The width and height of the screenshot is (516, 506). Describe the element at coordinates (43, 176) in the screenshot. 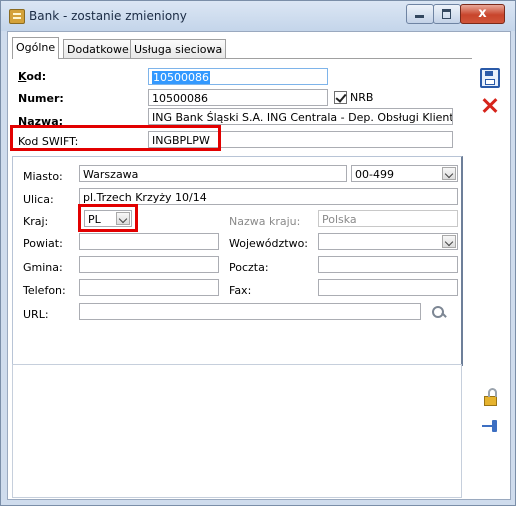

I see `miasto-label: Miasto:` at that location.